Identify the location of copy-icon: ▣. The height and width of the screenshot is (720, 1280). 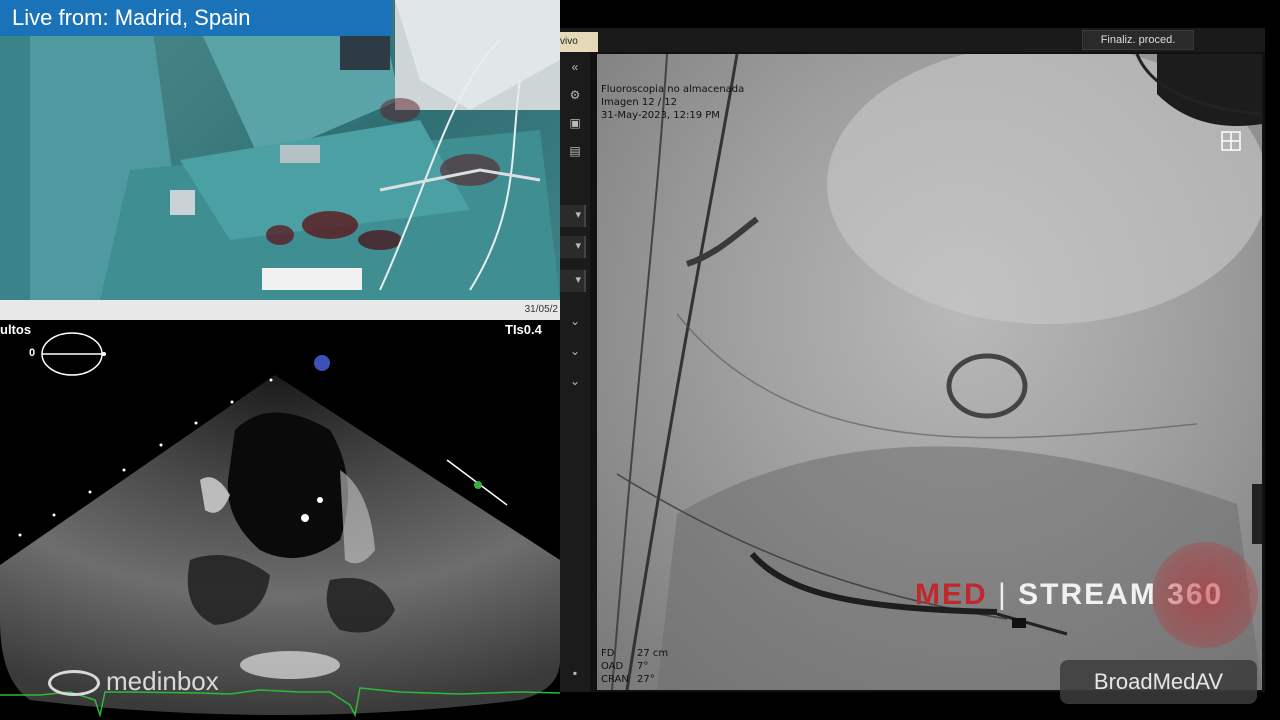
(575, 123).